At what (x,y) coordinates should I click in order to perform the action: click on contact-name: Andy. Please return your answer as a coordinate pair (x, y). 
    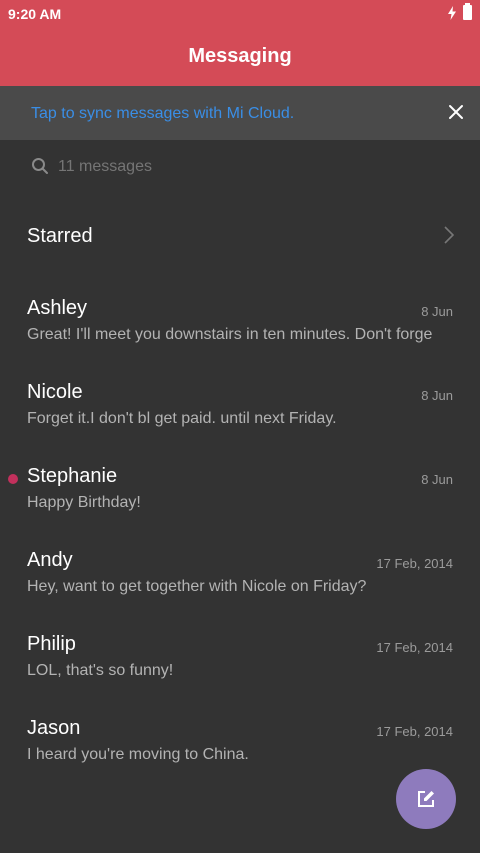
    Looking at the image, I should click on (50, 560).